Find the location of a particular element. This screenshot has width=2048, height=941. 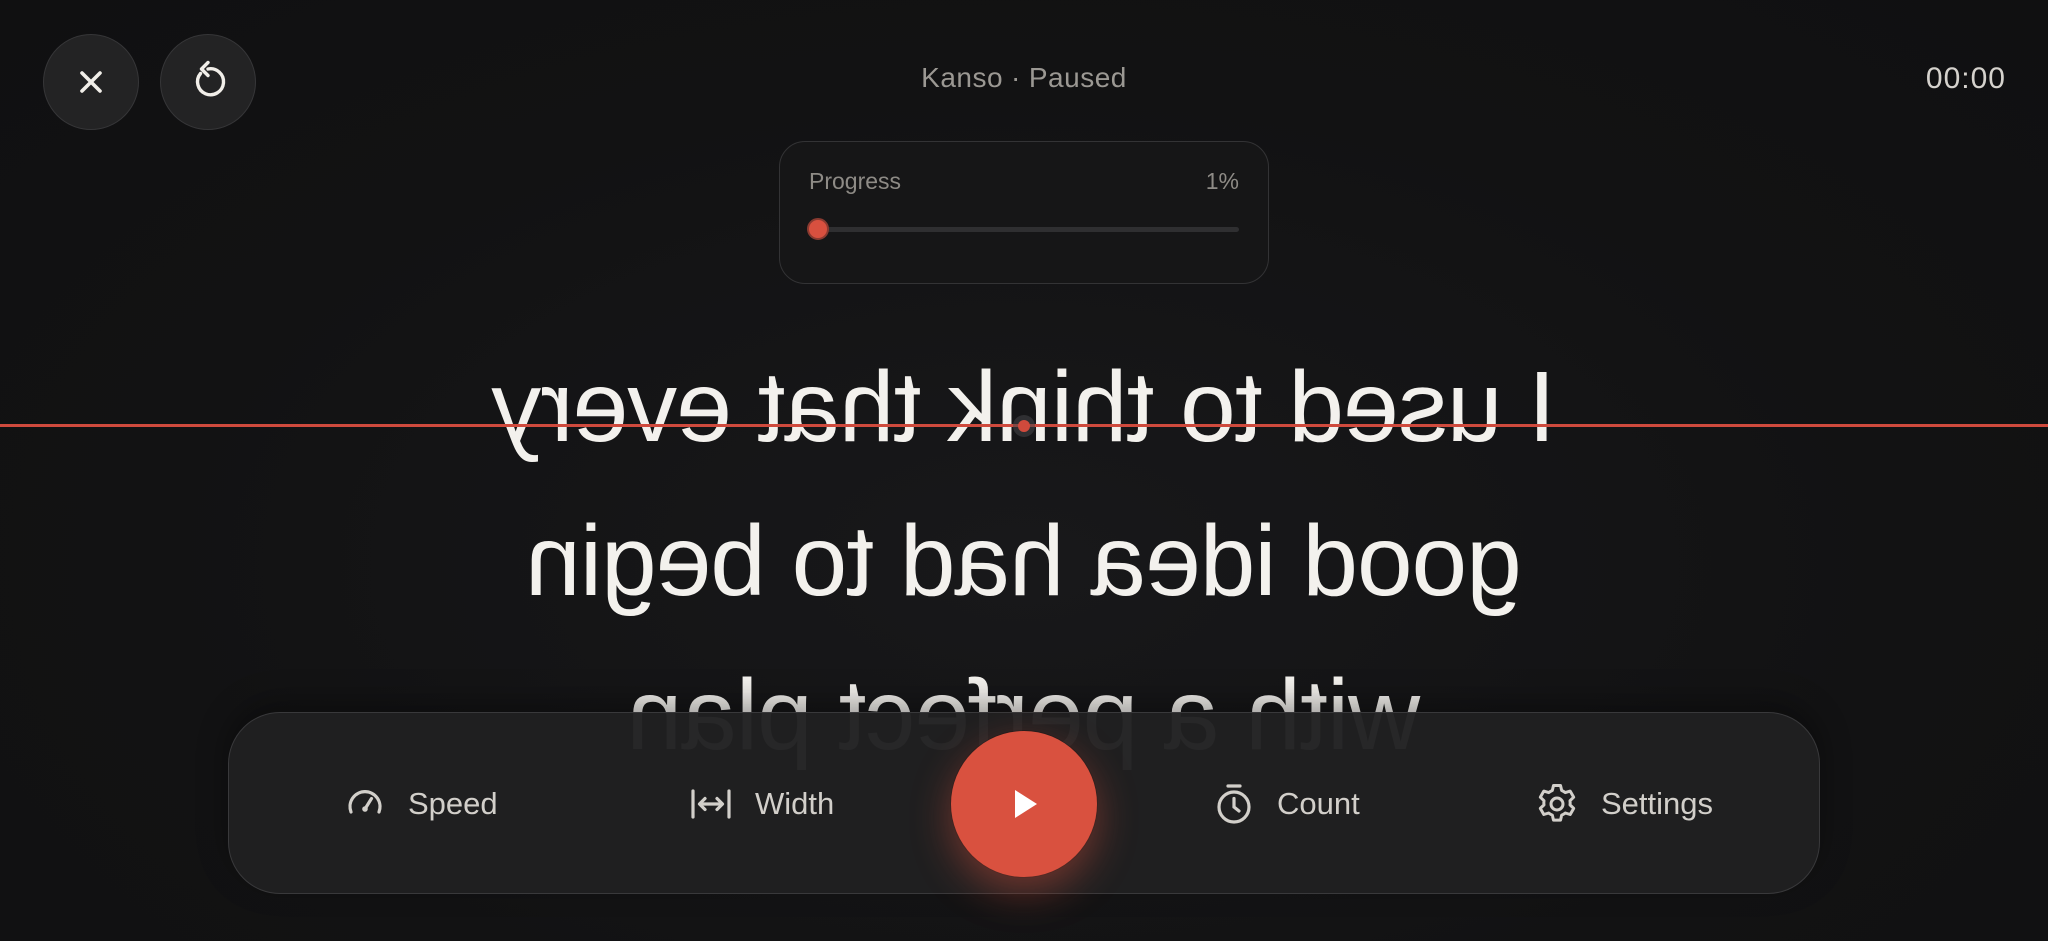

count-label: Count is located at coordinates (1318, 803).